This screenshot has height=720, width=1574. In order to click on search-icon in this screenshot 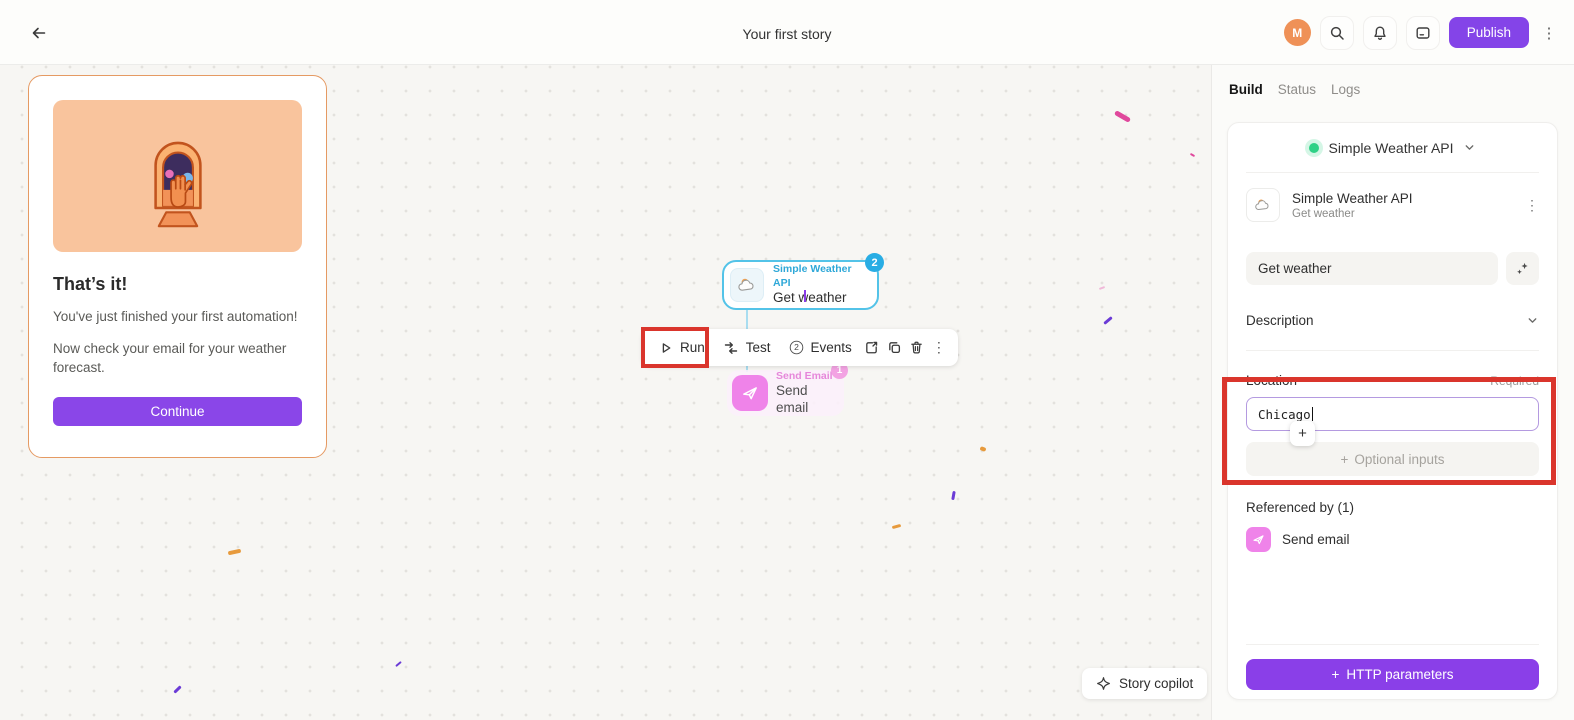, I will do `click(1337, 33)`.